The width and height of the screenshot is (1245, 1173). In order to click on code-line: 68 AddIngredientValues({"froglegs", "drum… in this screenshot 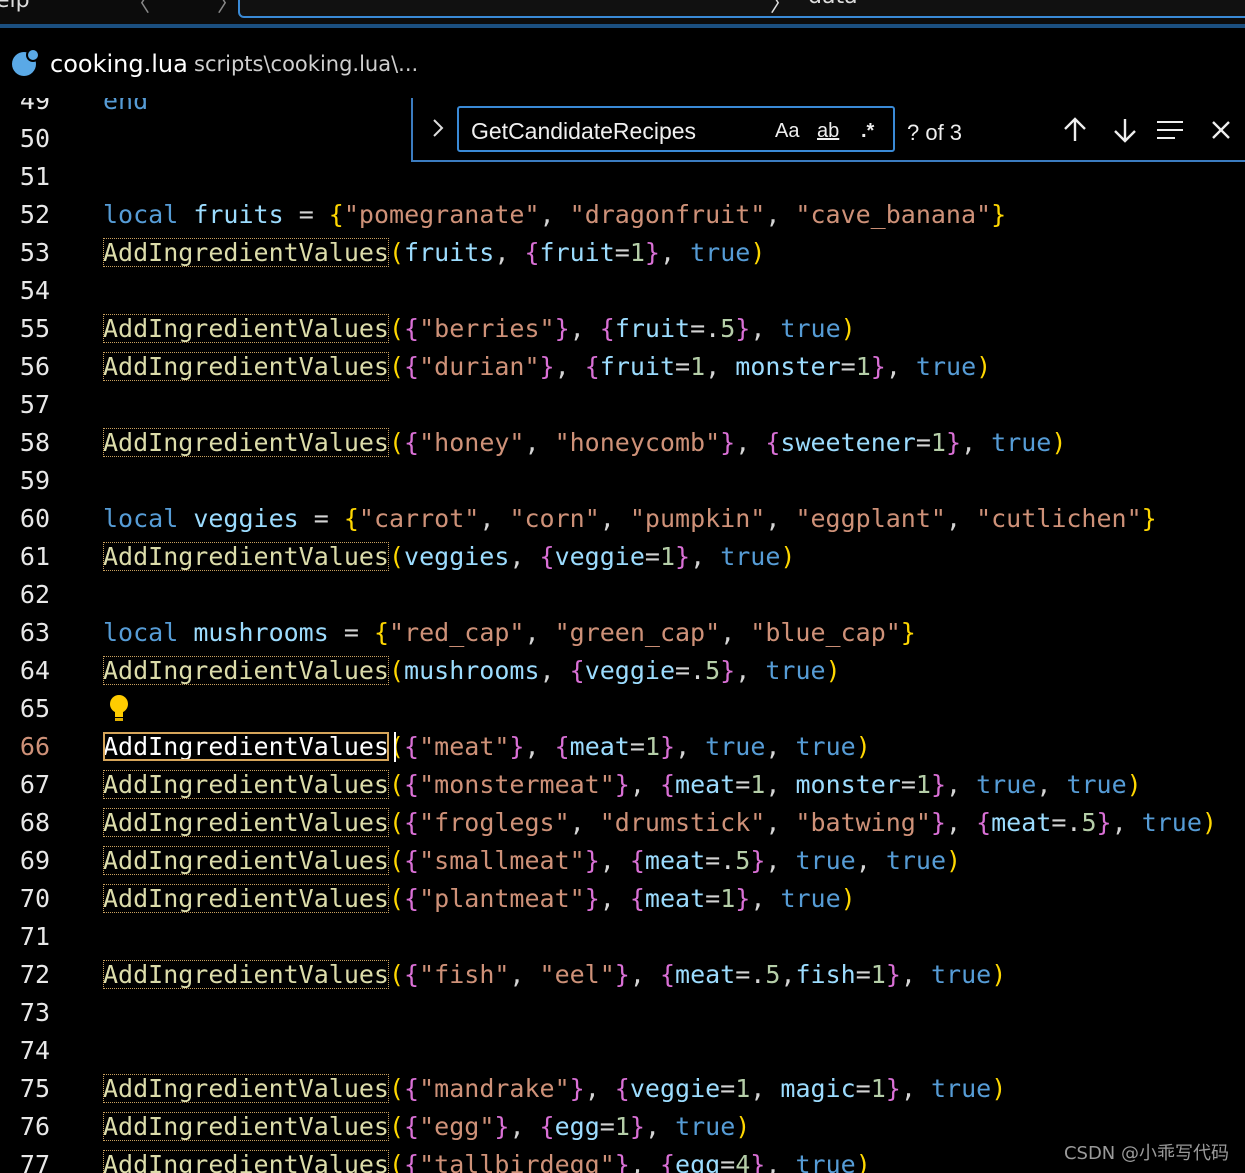, I will do `click(622, 823)`.